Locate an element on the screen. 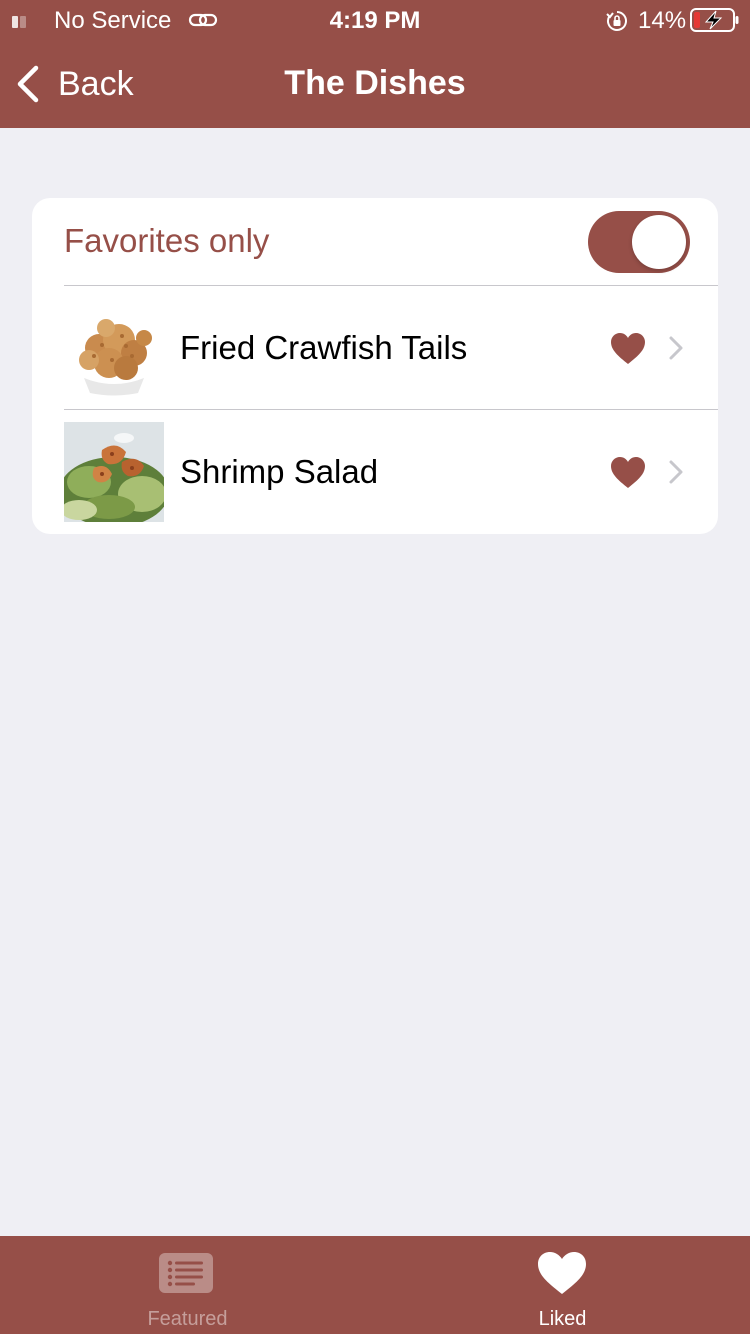 The width and height of the screenshot is (750, 1334). tab-featured: Featured is located at coordinates (187, 1285).